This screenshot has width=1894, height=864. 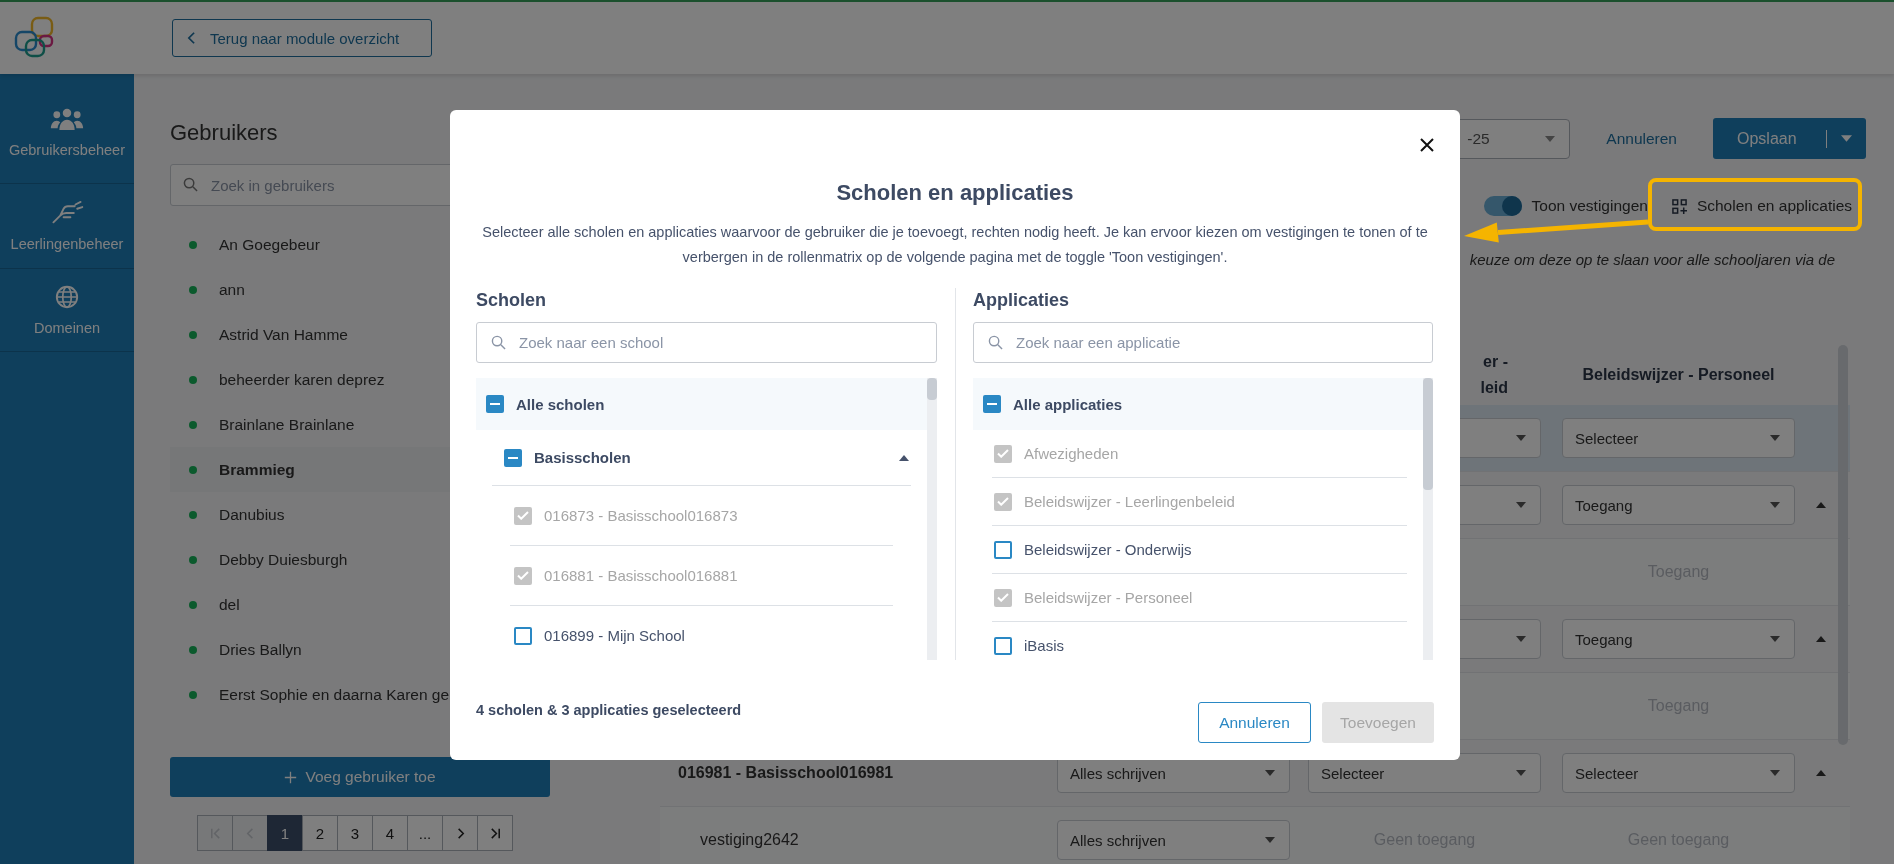 I want to click on next-page-button, so click(x=460, y=833).